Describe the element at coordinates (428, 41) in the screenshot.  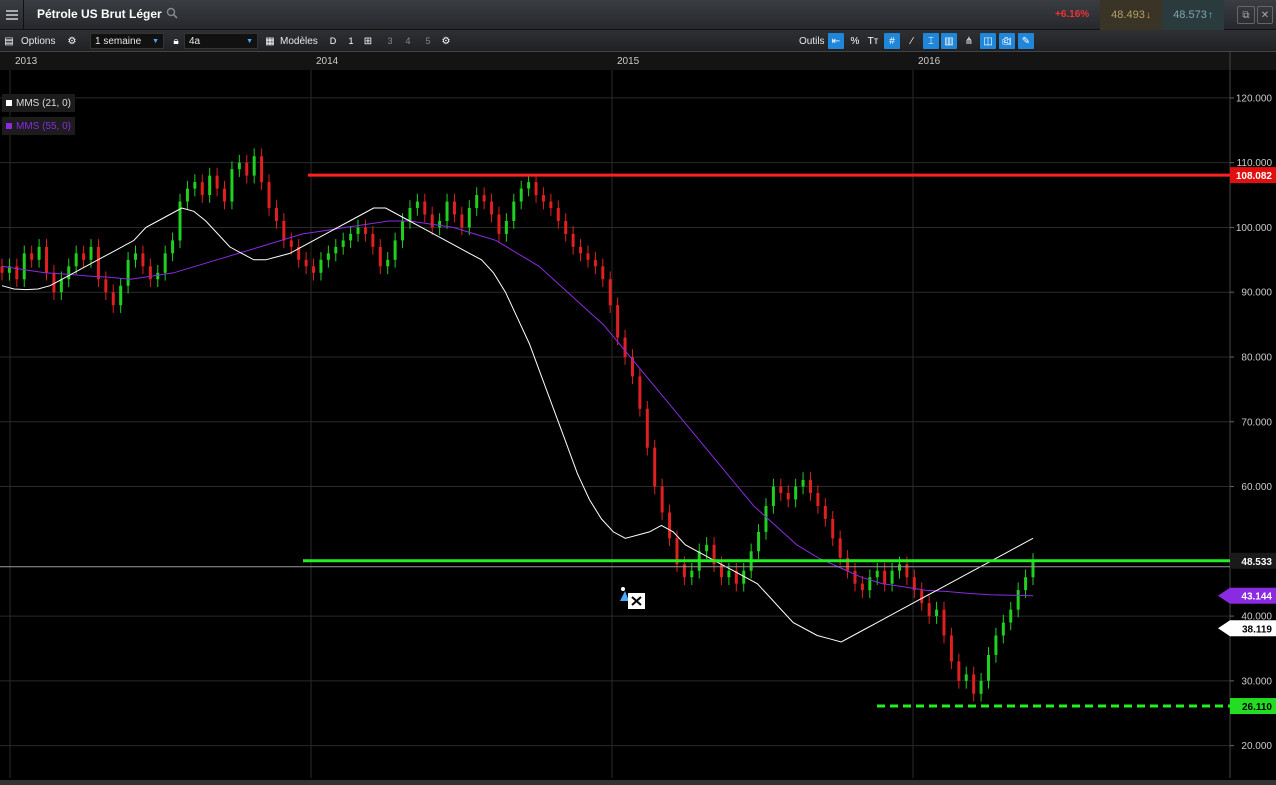
I see `num-button-5: 5` at that location.